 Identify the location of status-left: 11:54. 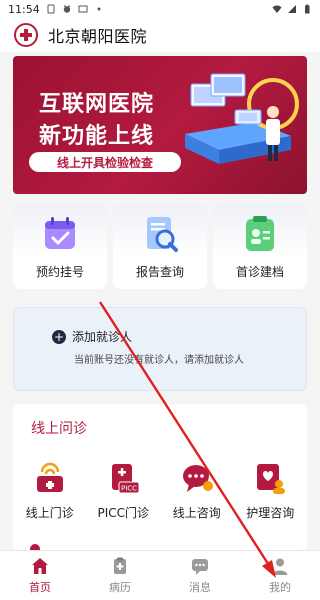
(56, 9).